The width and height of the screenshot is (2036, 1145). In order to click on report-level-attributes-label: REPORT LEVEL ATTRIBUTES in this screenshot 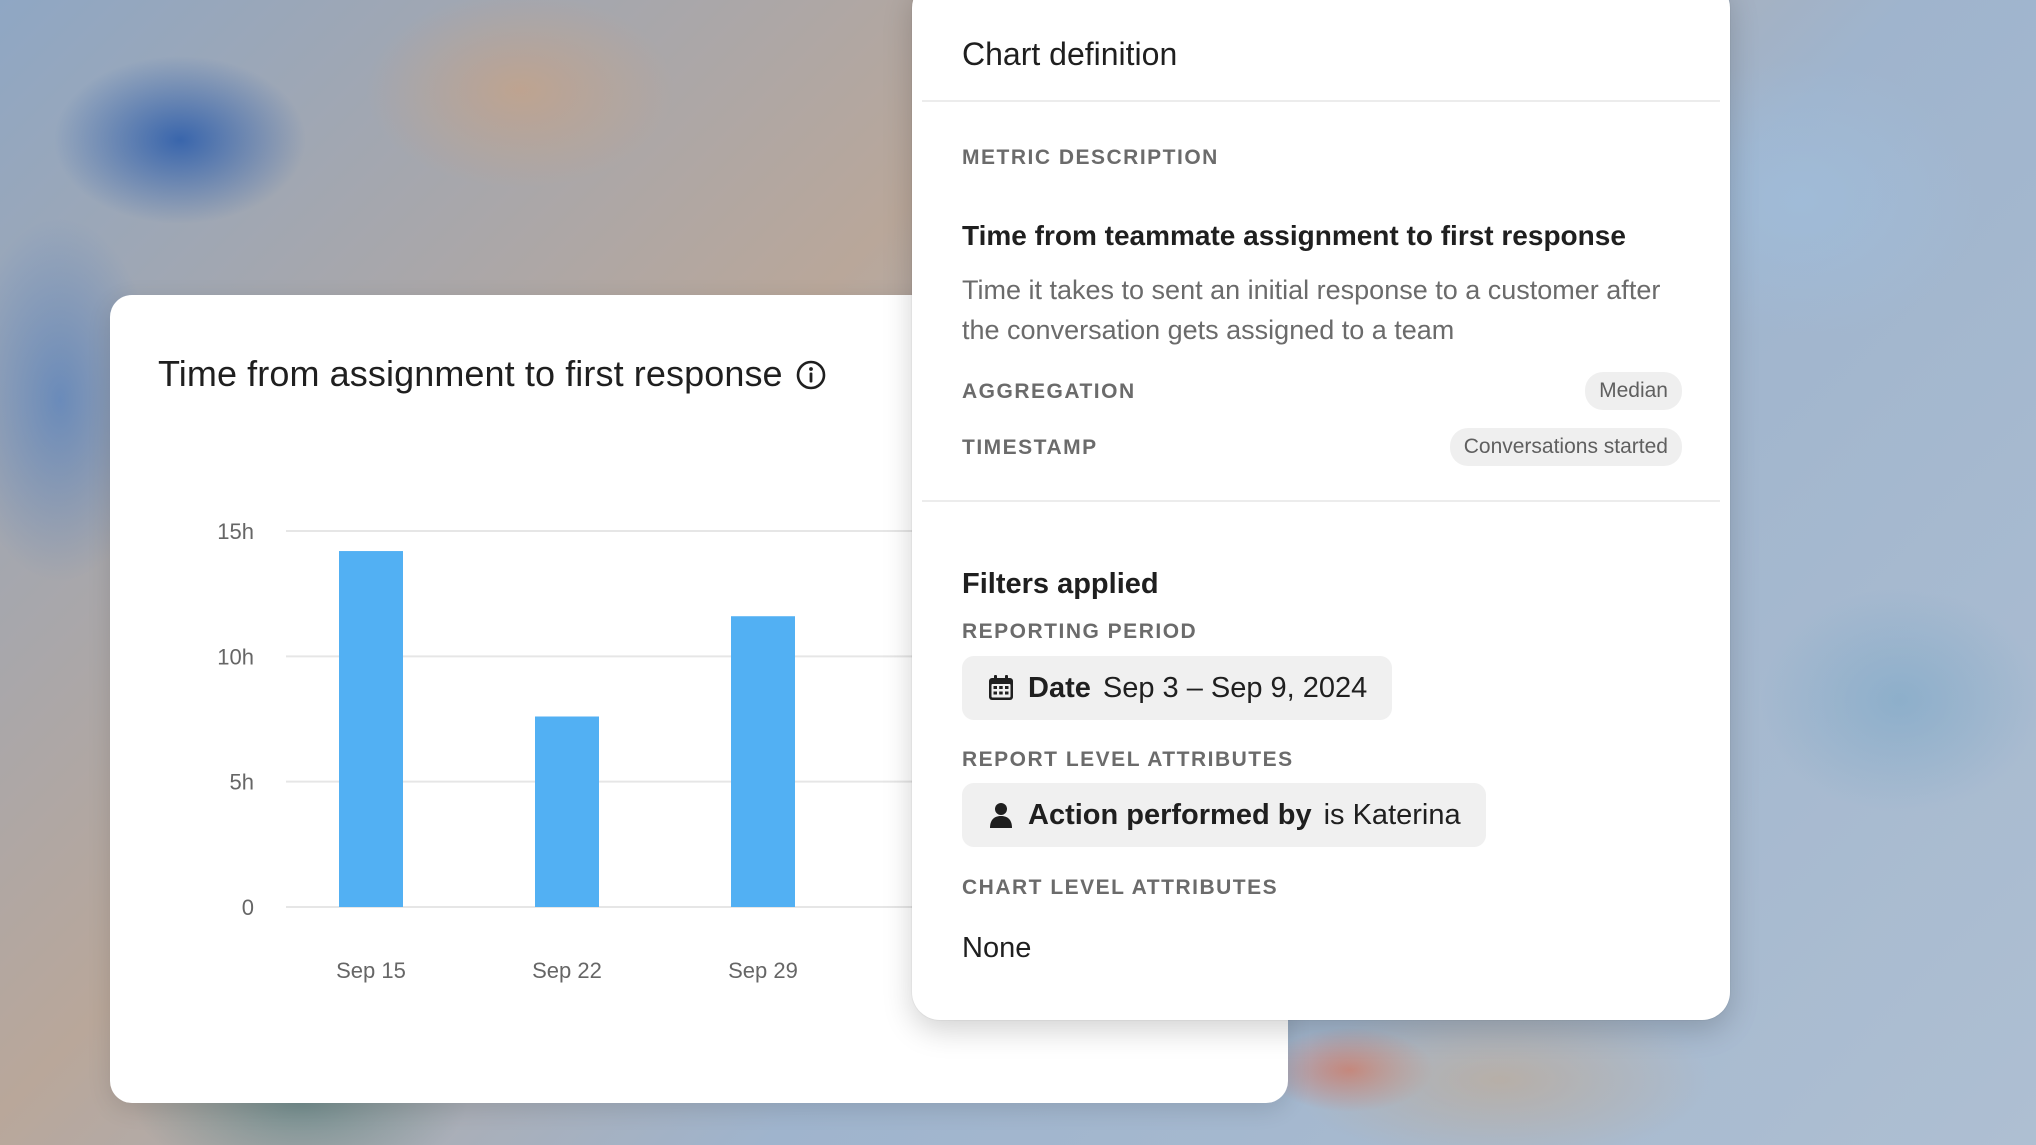, I will do `click(1128, 759)`.